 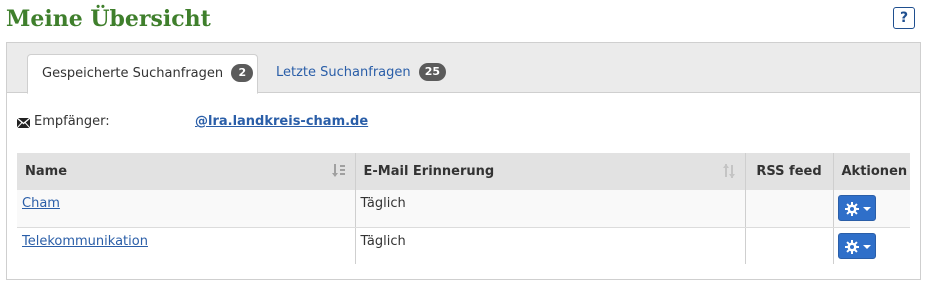 What do you see at coordinates (41, 203) in the screenshot?
I see `search-name-link: Cham` at bounding box center [41, 203].